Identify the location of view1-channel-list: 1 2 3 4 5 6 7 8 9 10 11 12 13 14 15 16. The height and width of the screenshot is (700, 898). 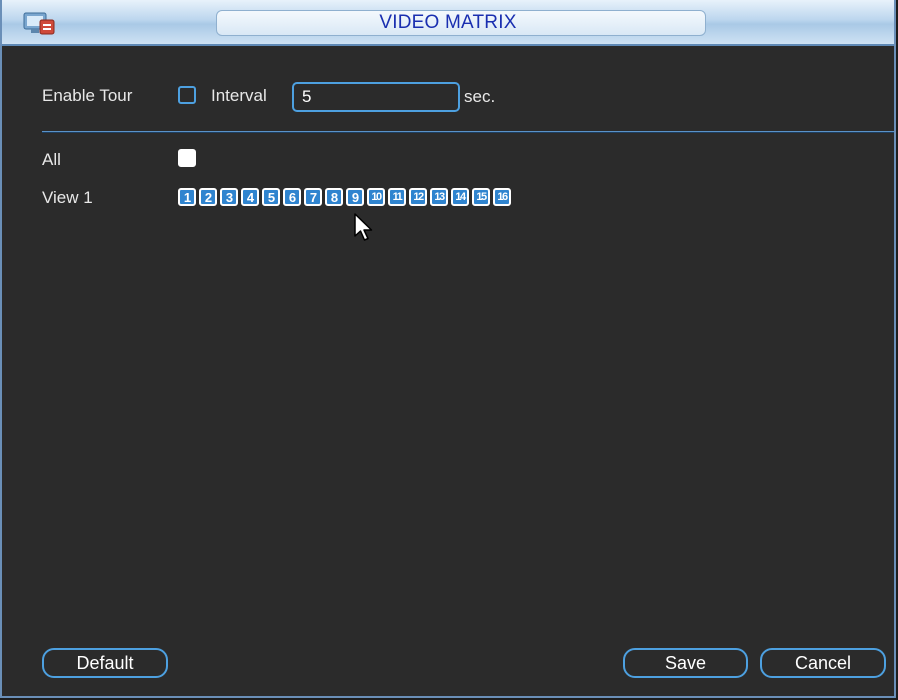
(346, 197).